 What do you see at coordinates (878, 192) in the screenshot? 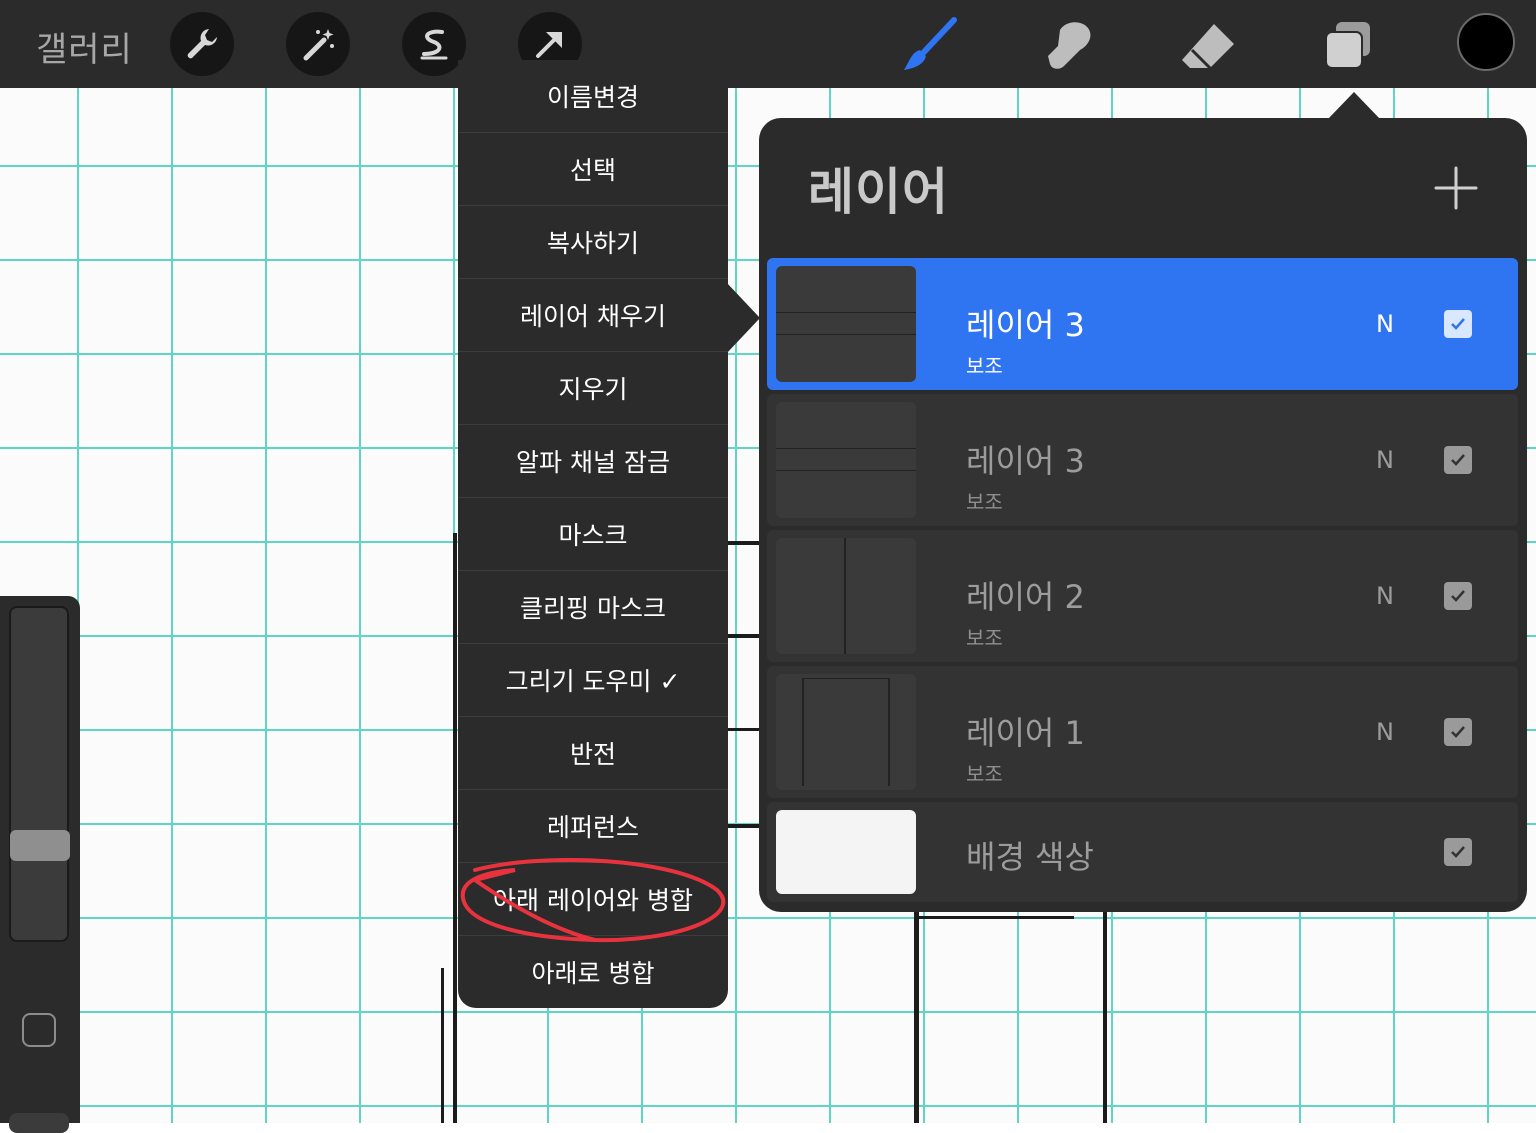
I see `layers-title: 레이어` at bounding box center [878, 192].